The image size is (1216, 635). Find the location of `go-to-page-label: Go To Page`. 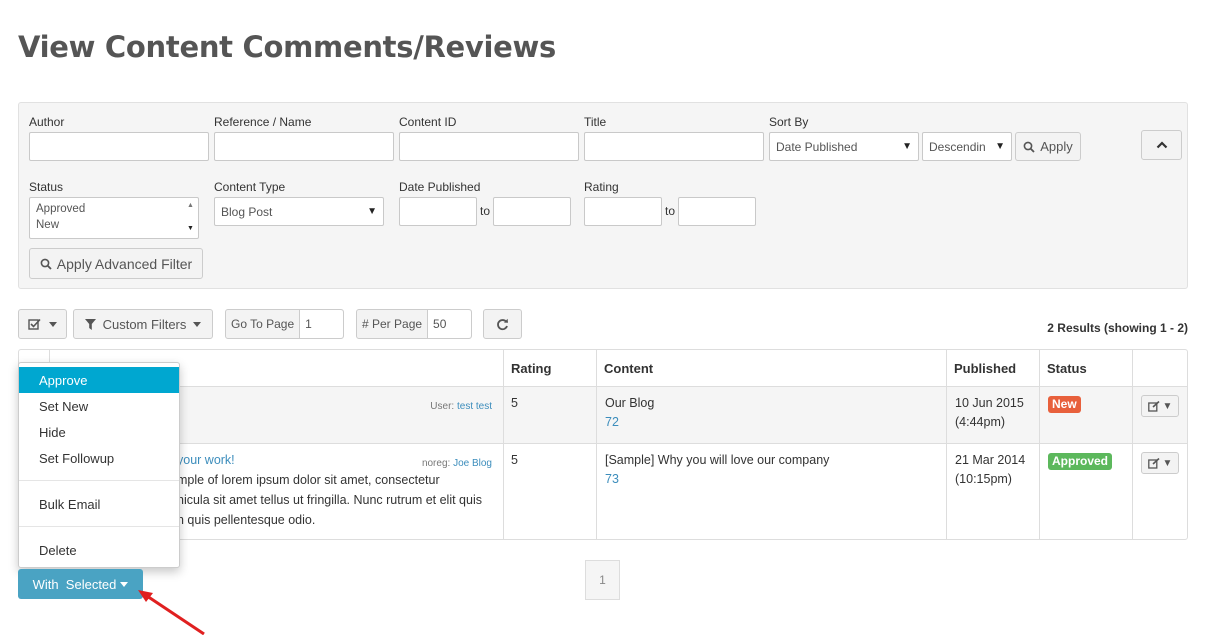

go-to-page-label: Go To Page is located at coordinates (263, 324).